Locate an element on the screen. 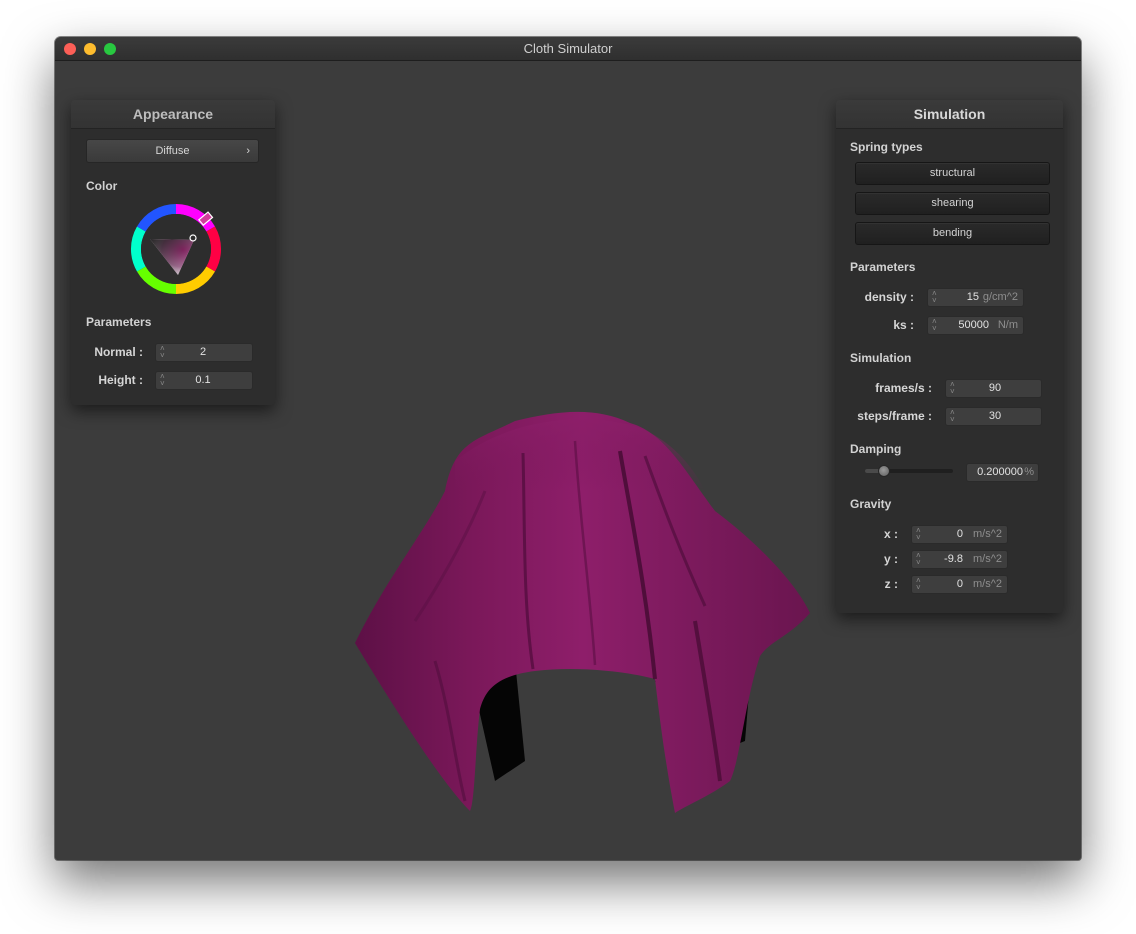 The width and height of the screenshot is (1136, 934). simulation-section-label: Simulation is located at coordinates (881, 358).